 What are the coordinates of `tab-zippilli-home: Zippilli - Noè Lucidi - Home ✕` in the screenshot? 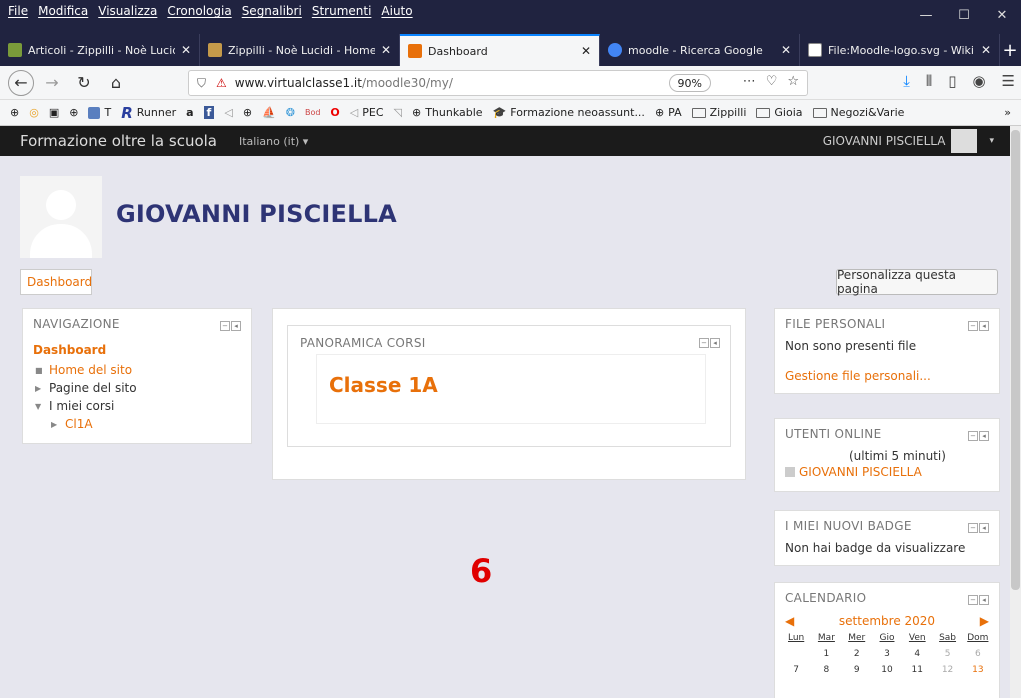 It's located at (300, 50).